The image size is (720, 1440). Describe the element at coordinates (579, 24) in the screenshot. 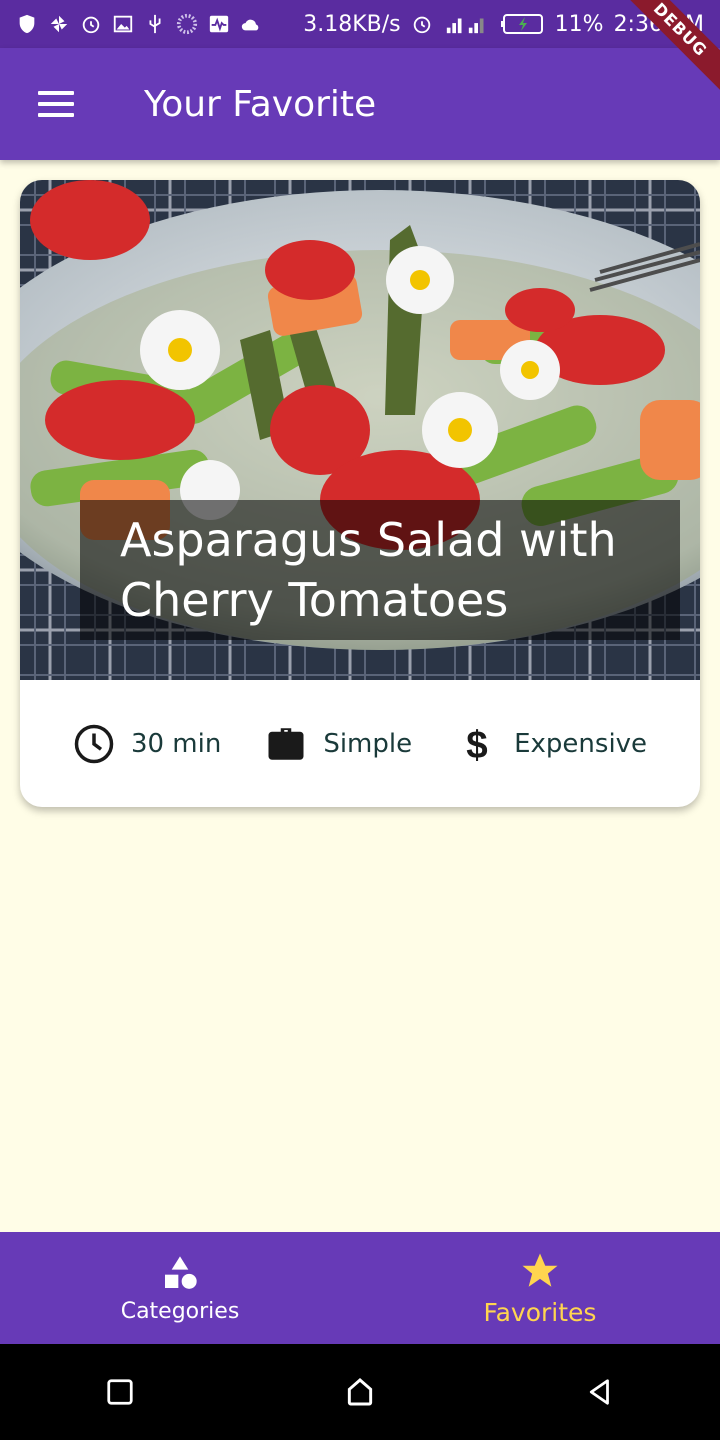

I see `battery-percent: 11%` at that location.